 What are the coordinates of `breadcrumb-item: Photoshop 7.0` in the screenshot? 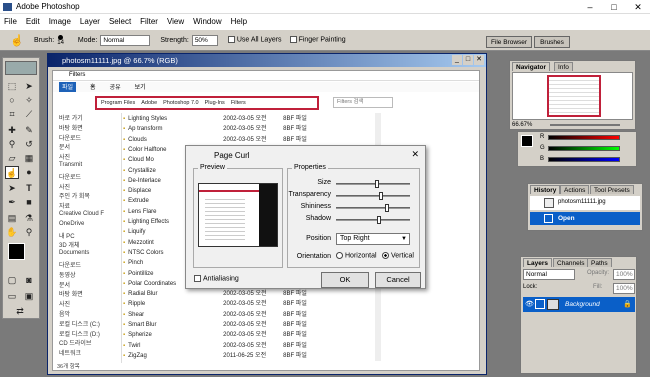 It's located at (180, 103).